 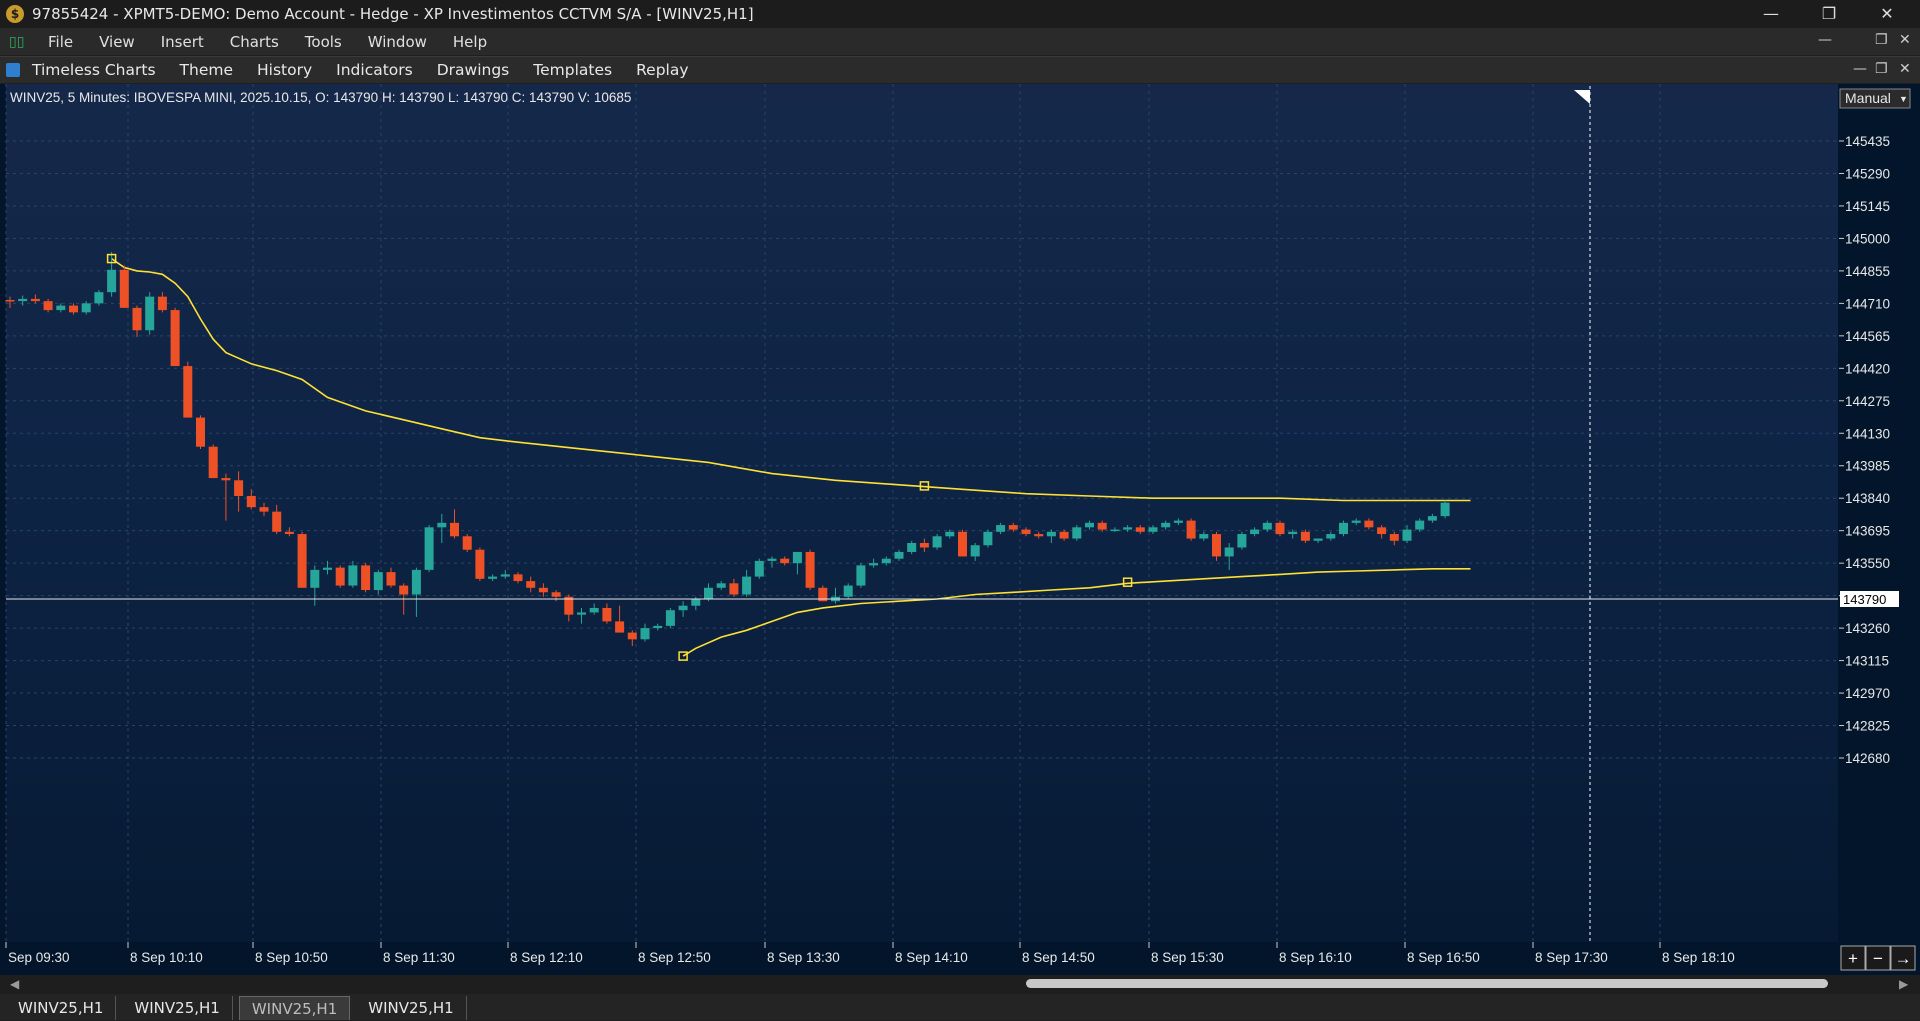 What do you see at coordinates (1903, 984) in the screenshot?
I see `scroll-right-icon: ▶` at bounding box center [1903, 984].